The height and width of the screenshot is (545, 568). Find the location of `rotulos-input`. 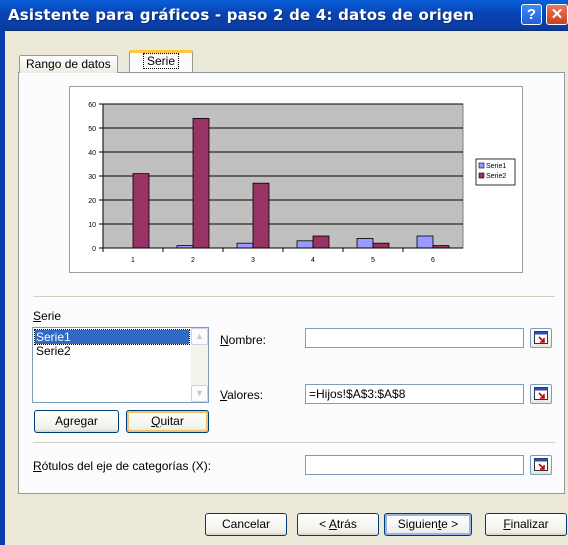

rotulos-input is located at coordinates (414, 465).